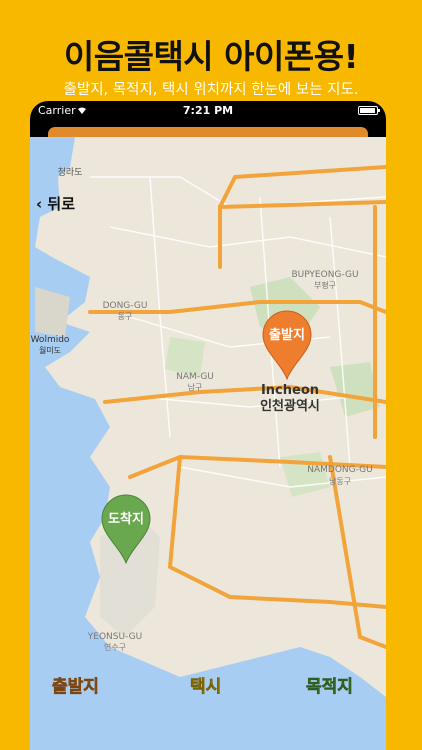 The height and width of the screenshot is (750, 422). Describe the element at coordinates (340, 470) in the screenshot. I see `map-label-namdong-en: NAMDONG-GU` at that location.